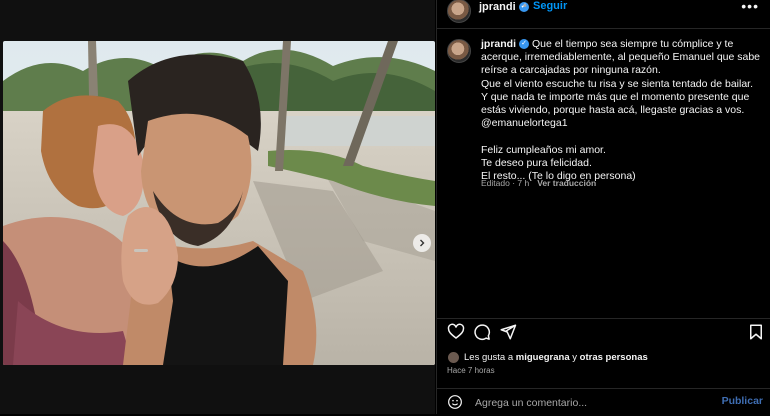 The width and height of the screenshot is (770, 416). Describe the element at coordinates (455, 402) in the screenshot. I see `emoji-icon` at that location.